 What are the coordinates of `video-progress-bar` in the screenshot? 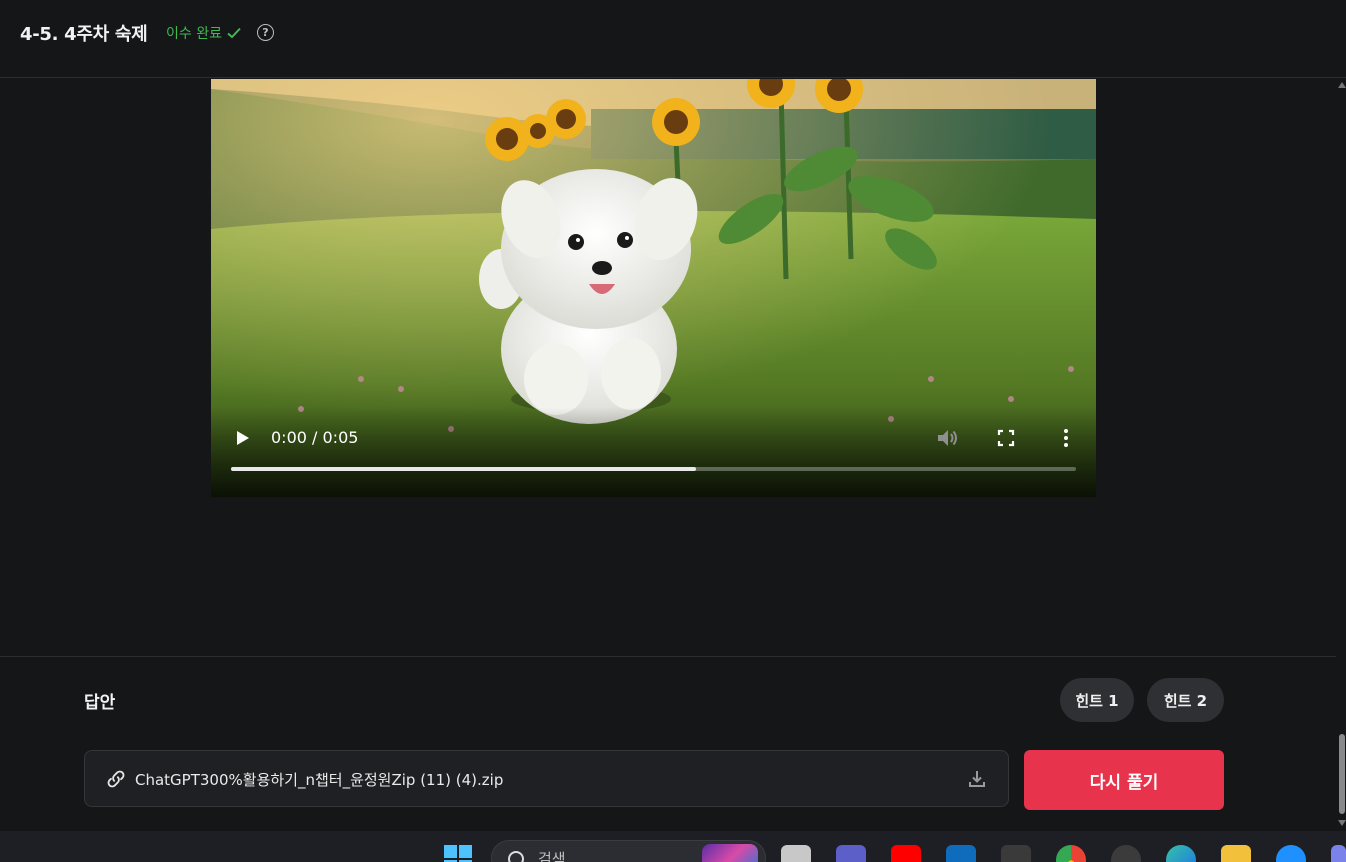 It's located at (653, 469).